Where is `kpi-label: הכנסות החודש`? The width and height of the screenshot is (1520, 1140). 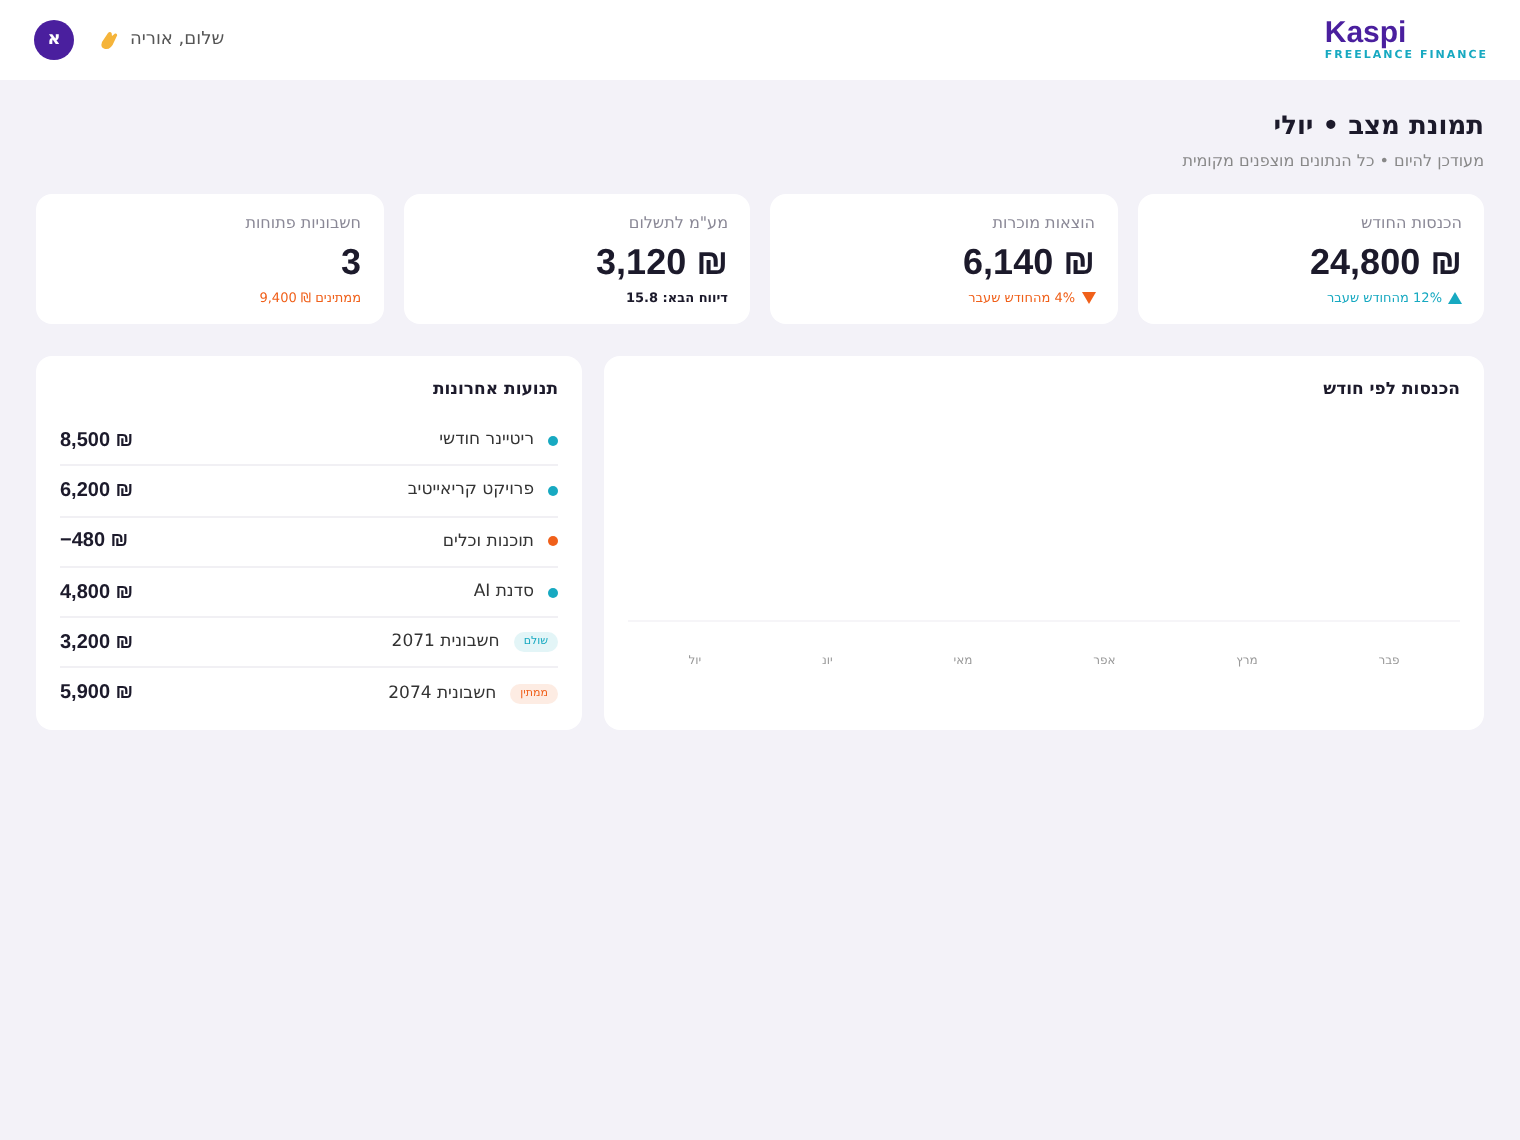 kpi-label: הכנסות החודש is located at coordinates (1410, 223).